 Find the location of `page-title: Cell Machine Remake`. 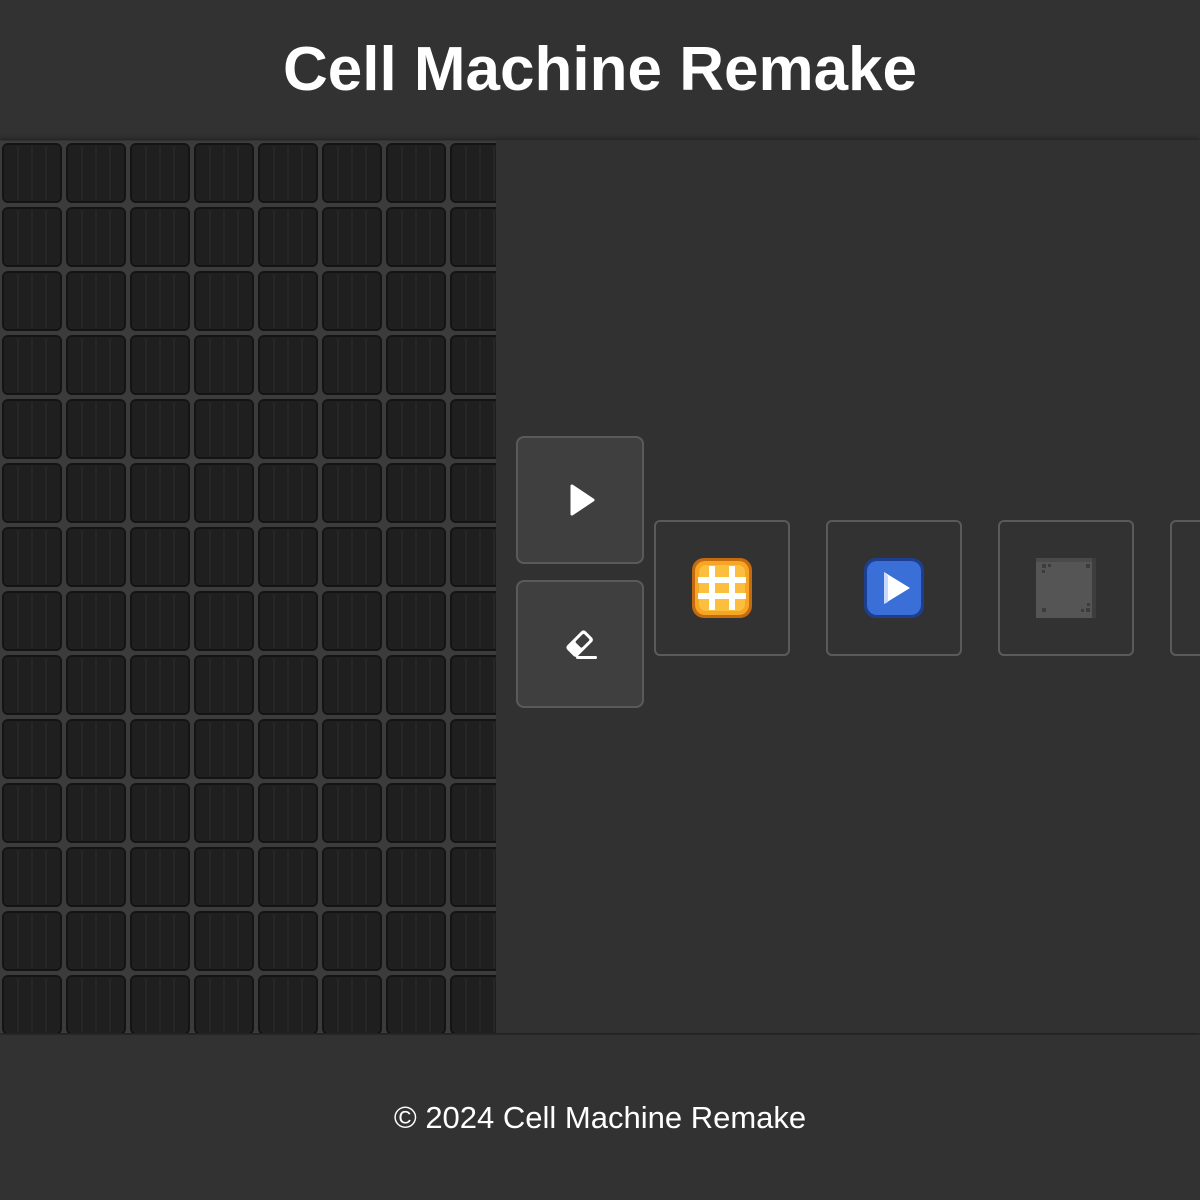

page-title: Cell Machine Remake is located at coordinates (600, 69).